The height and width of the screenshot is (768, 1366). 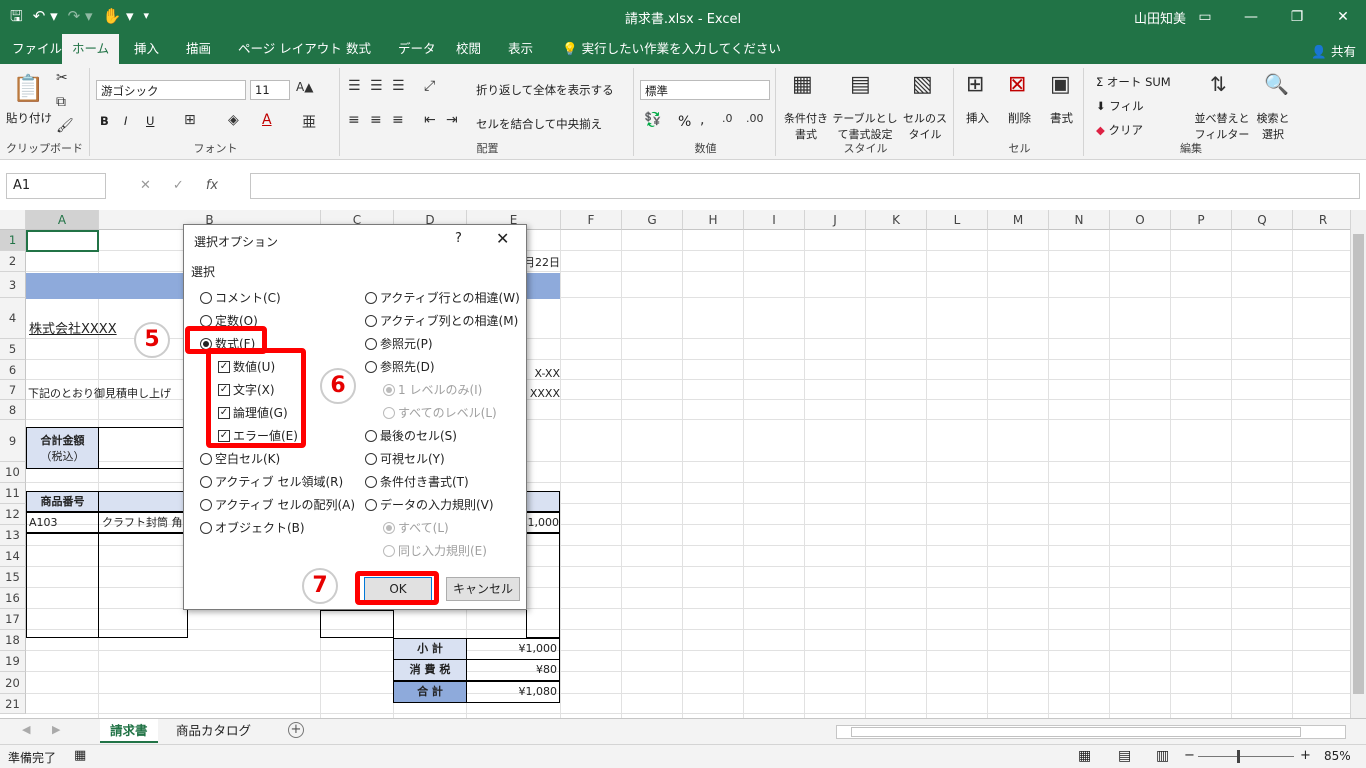 What do you see at coordinates (1124, 756) in the screenshot?
I see `page-layout-view-icon: ▤` at bounding box center [1124, 756].